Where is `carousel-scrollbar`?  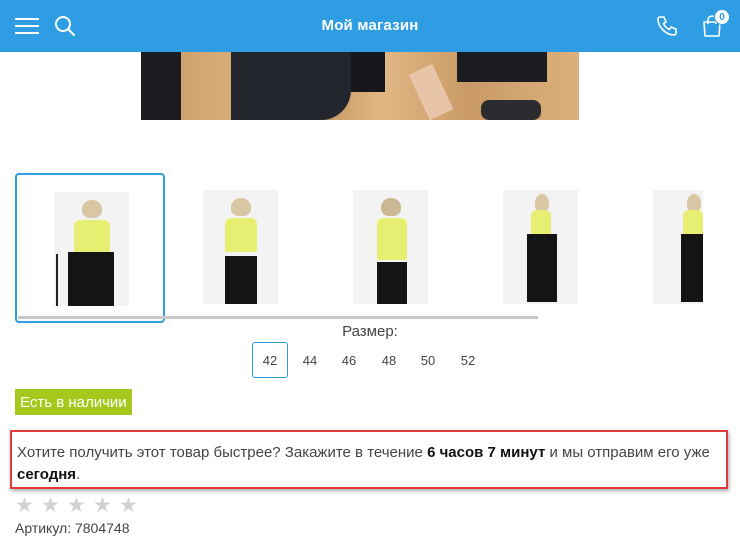
carousel-scrollbar is located at coordinates (278, 317).